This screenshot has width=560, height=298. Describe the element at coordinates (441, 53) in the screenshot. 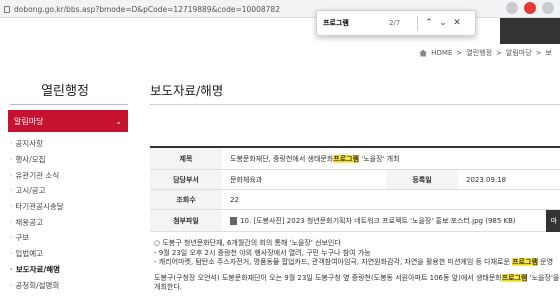

I see `breadcrumb-home: HOME` at that location.